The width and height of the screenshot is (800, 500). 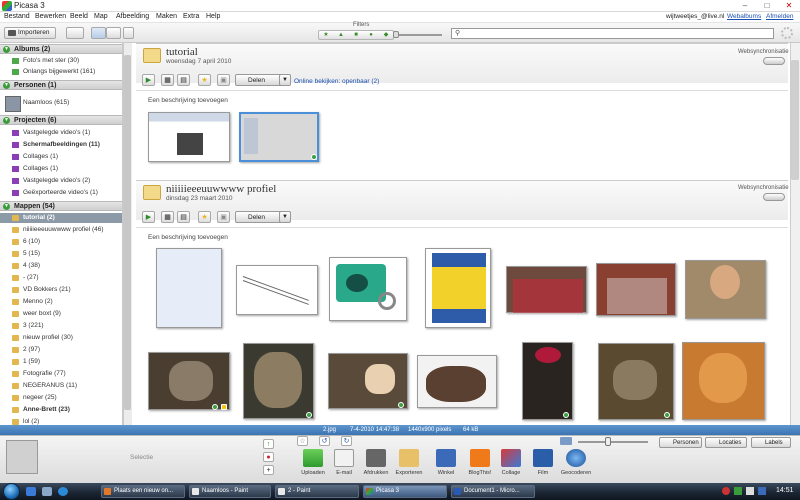 What do you see at coordinates (747, 491) in the screenshot?
I see `system-tray-icons` at bounding box center [747, 491].